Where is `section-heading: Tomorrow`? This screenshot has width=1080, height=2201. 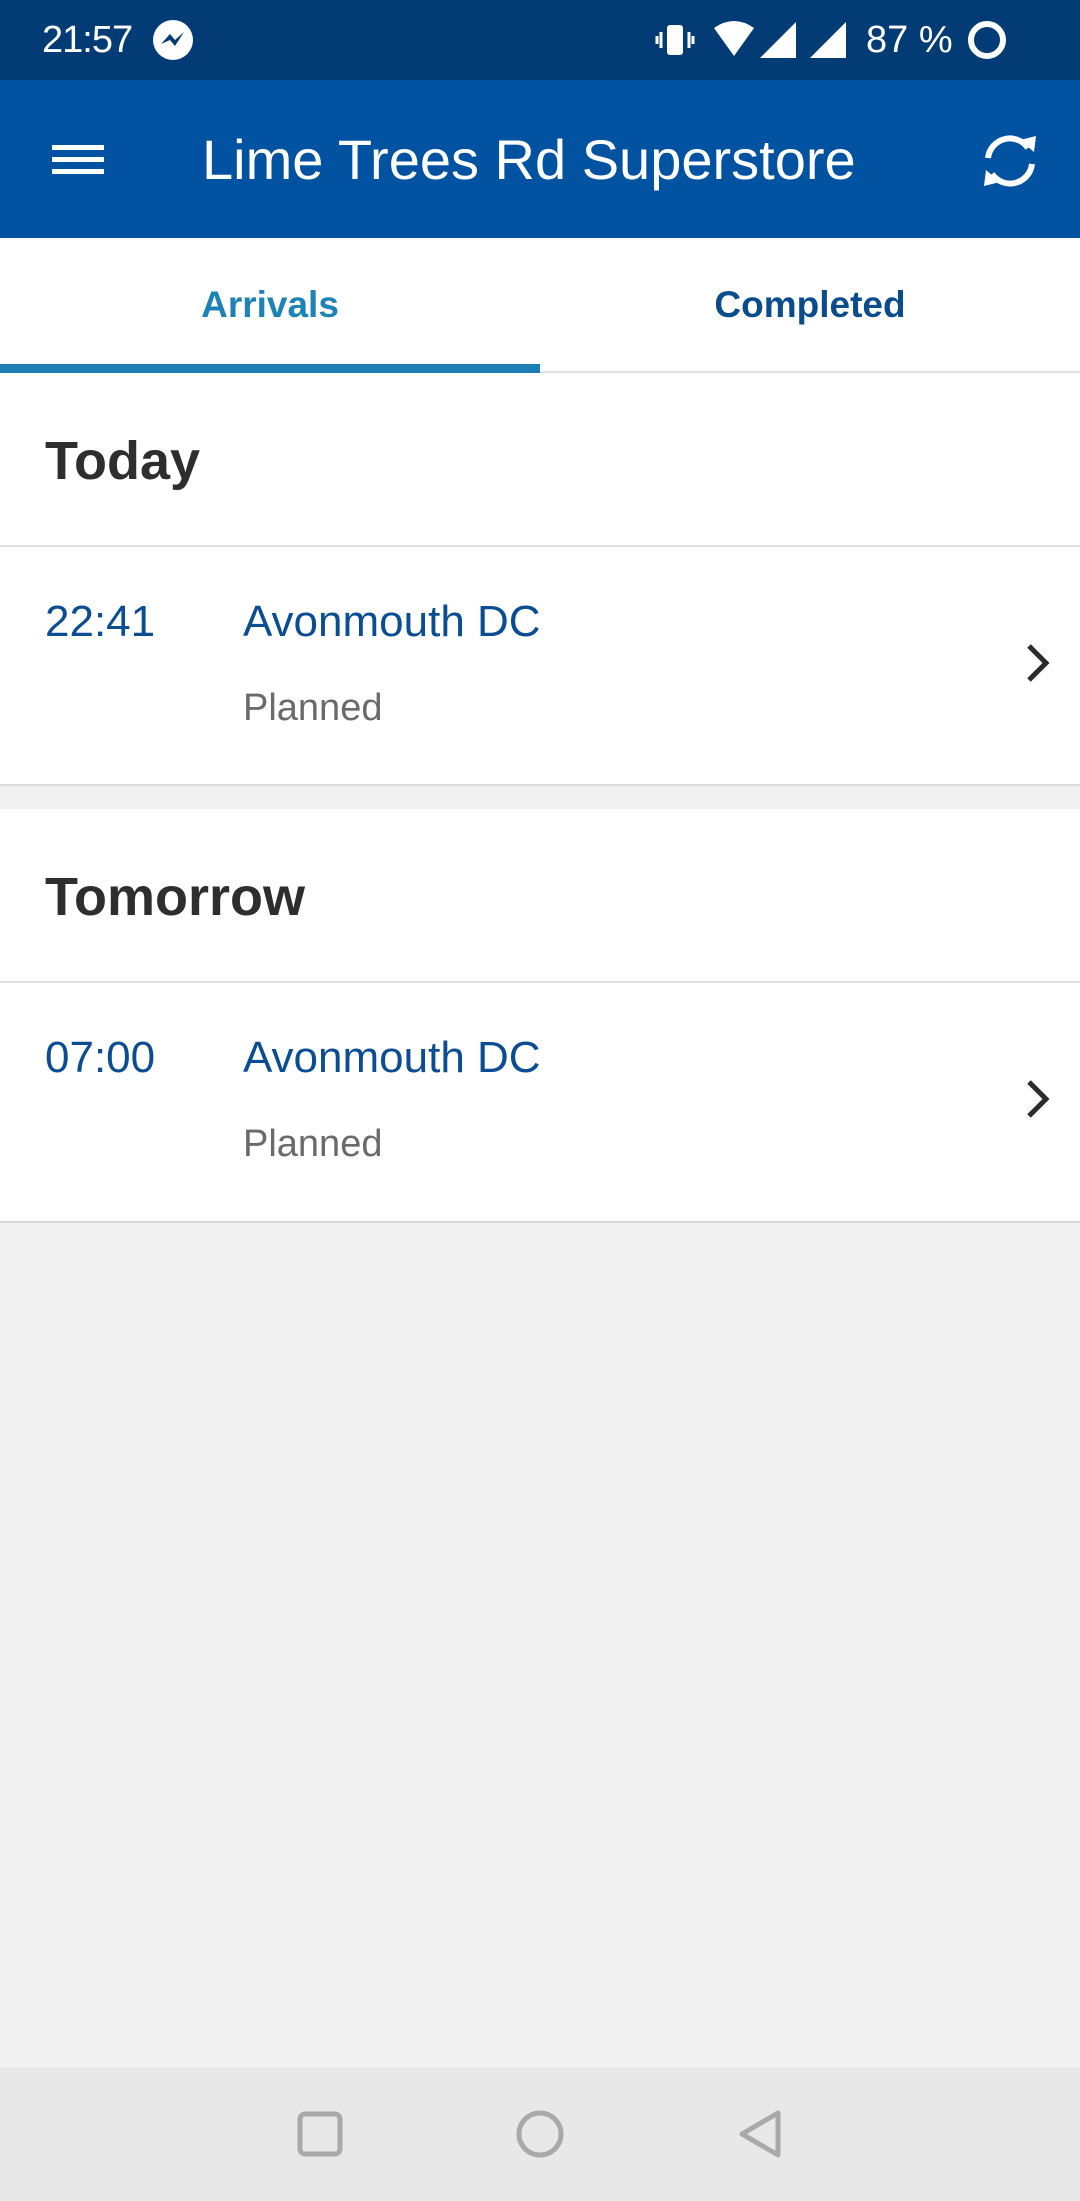
section-heading: Tomorrow is located at coordinates (175, 897).